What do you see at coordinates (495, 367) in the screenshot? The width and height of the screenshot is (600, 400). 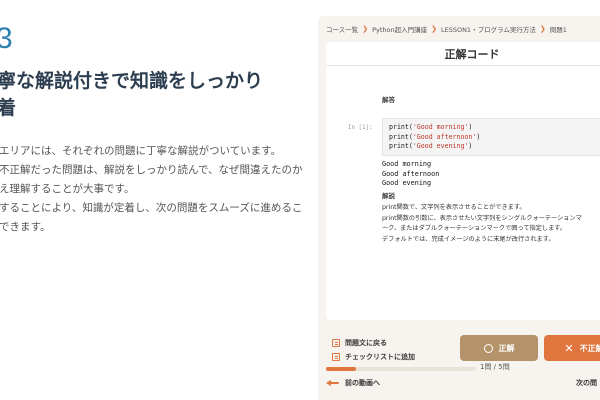 I see `progress-label: 1問 / 5問` at bounding box center [495, 367].